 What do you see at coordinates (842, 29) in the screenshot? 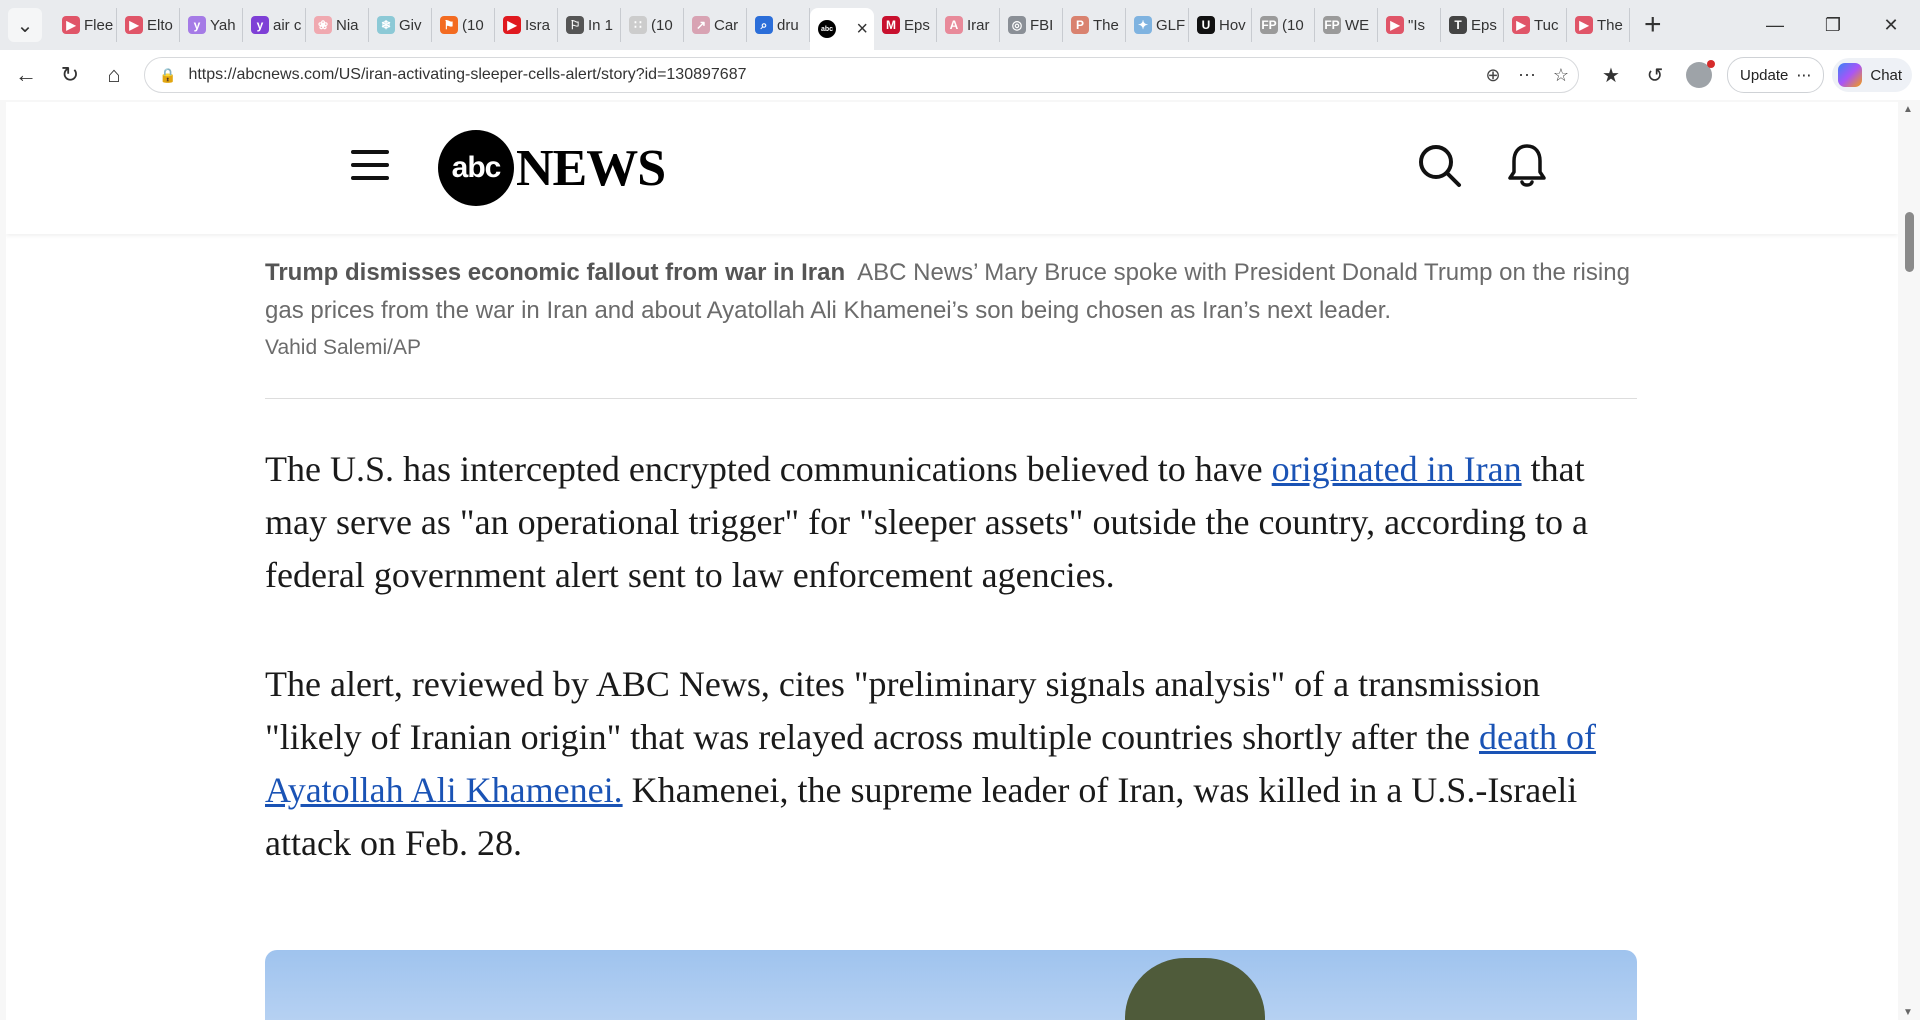
I see `active-tab: abc ×` at bounding box center [842, 29].